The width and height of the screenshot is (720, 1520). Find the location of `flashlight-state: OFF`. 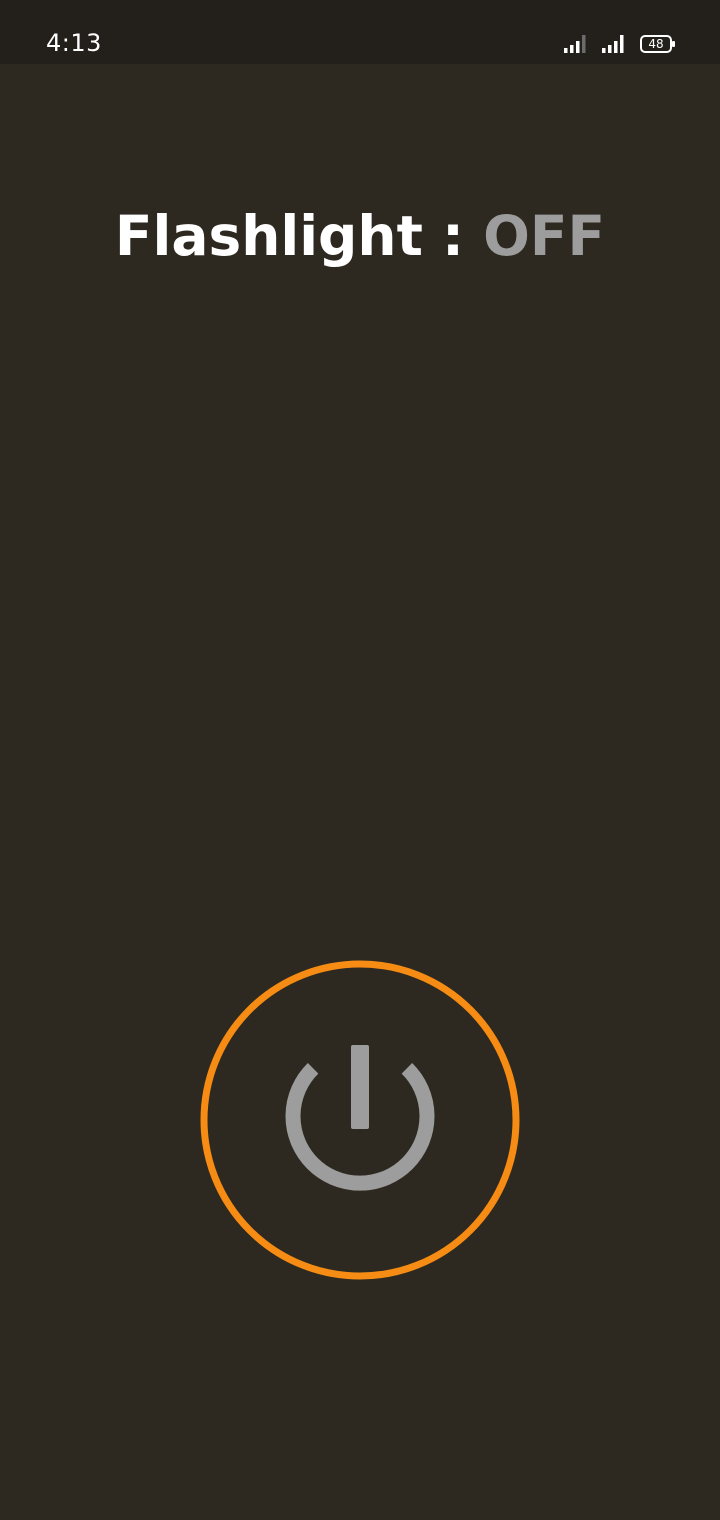

flashlight-state: OFF is located at coordinates (544, 236).